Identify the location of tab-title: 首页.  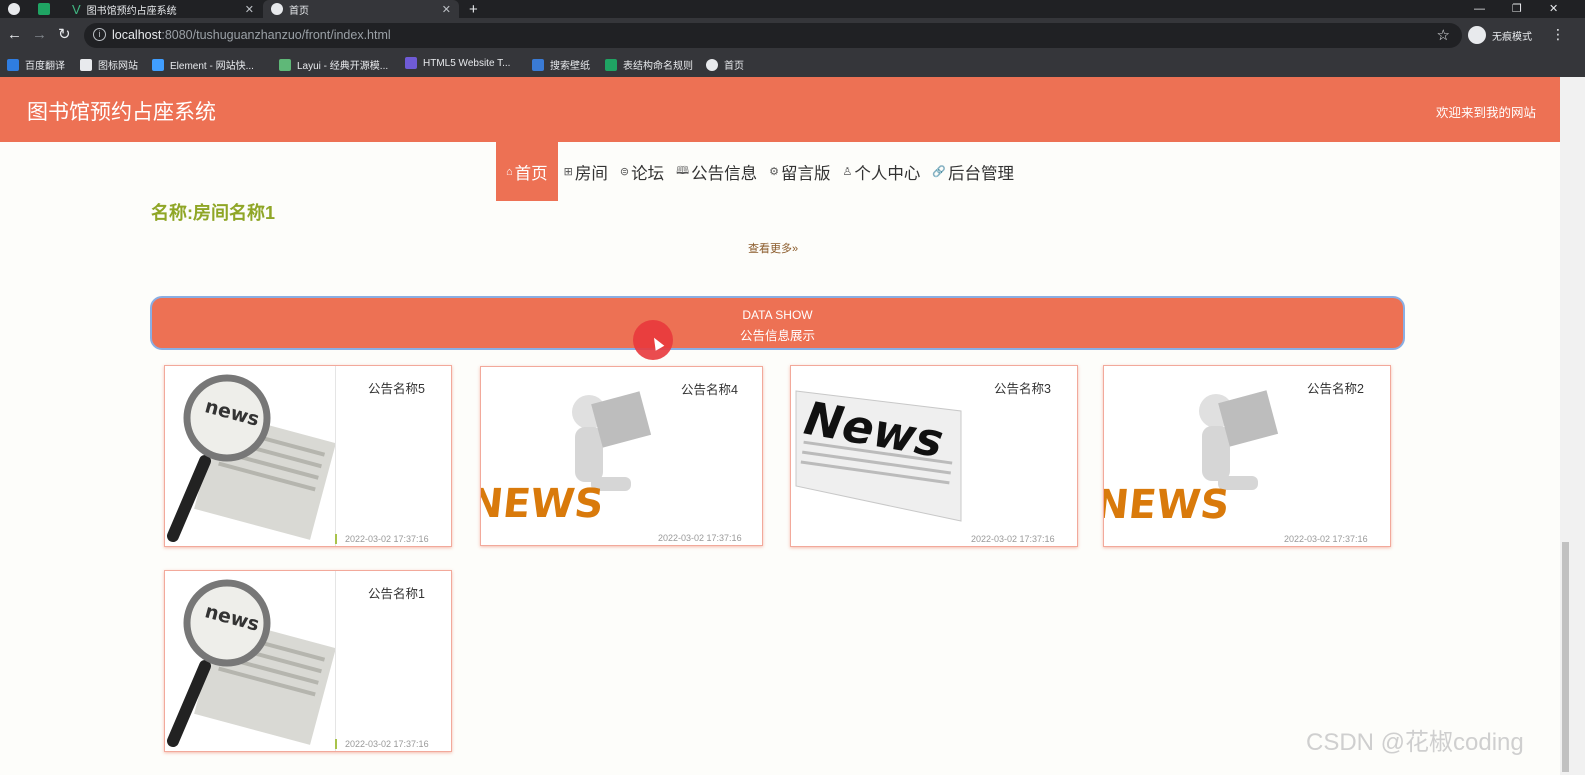
(299, 11).